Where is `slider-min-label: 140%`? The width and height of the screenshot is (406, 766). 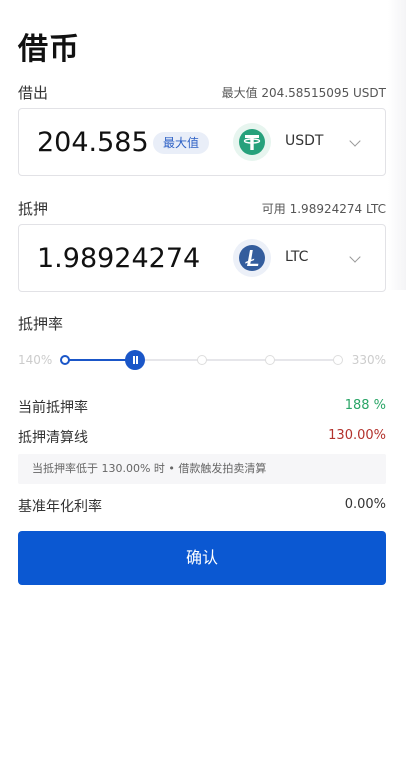 slider-min-label: 140% is located at coordinates (35, 360).